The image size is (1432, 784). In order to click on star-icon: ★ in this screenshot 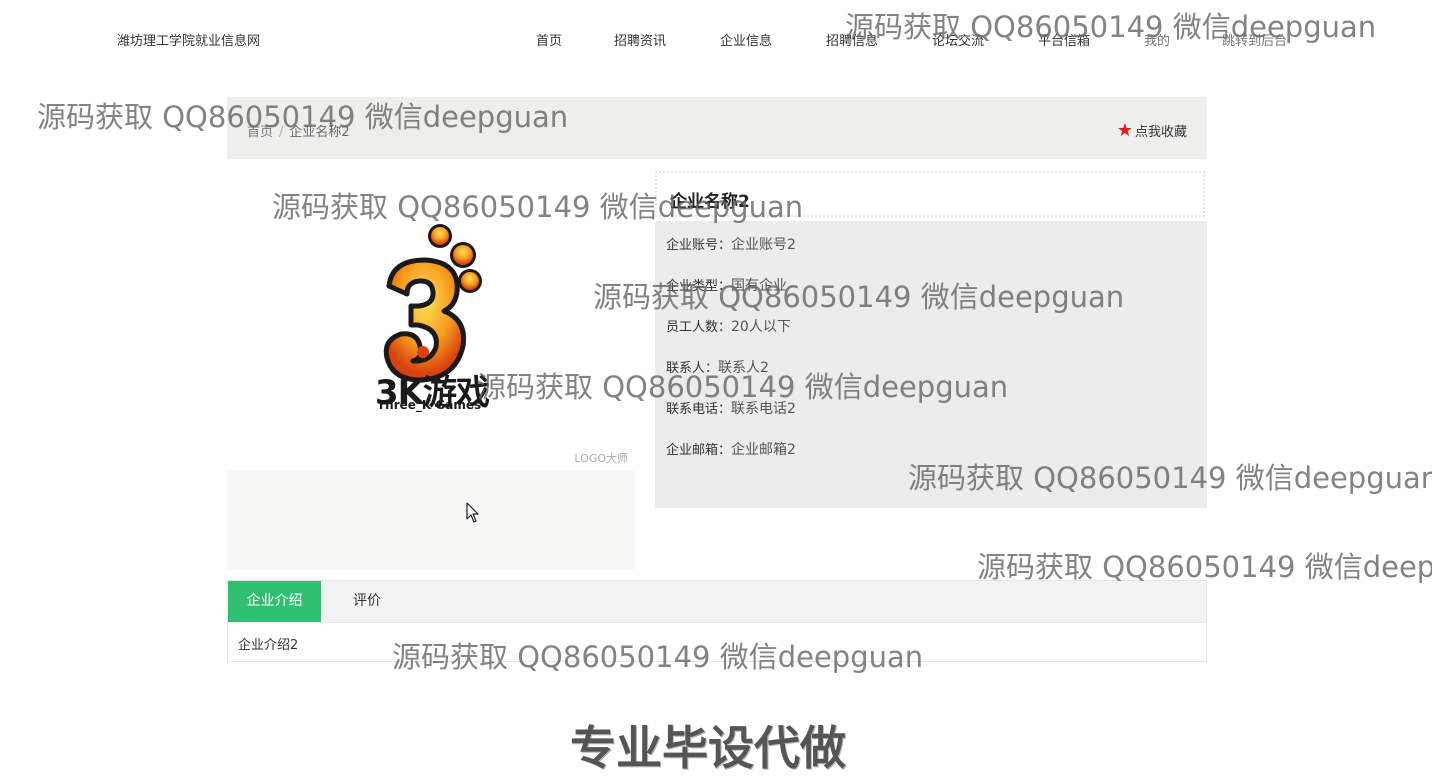, I will do `click(1124, 130)`.